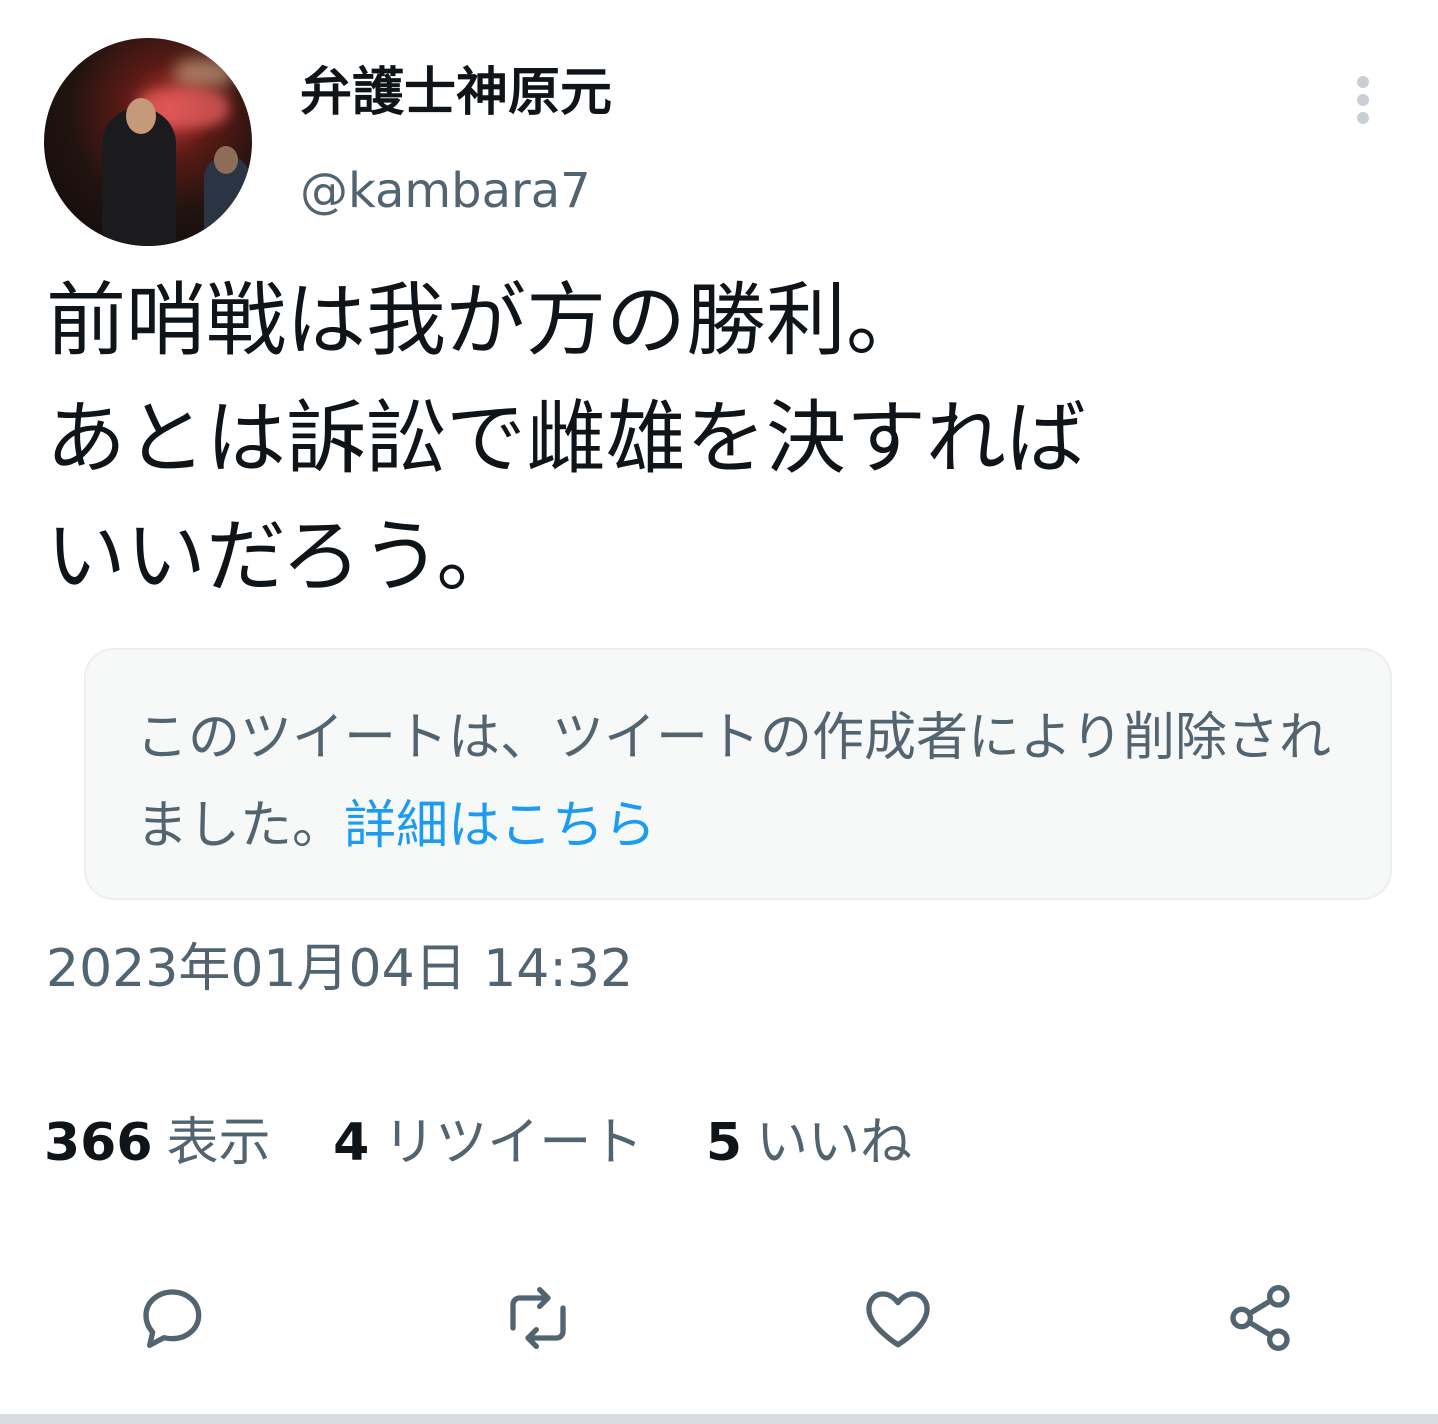 The width and height of the screenshot is (1438, 1424). Describe the element at coordinates (733, 782) in the screenshot. I see `deleted-notice-text: このツイートは、ツイートの作成者により削除されました。` at that location.